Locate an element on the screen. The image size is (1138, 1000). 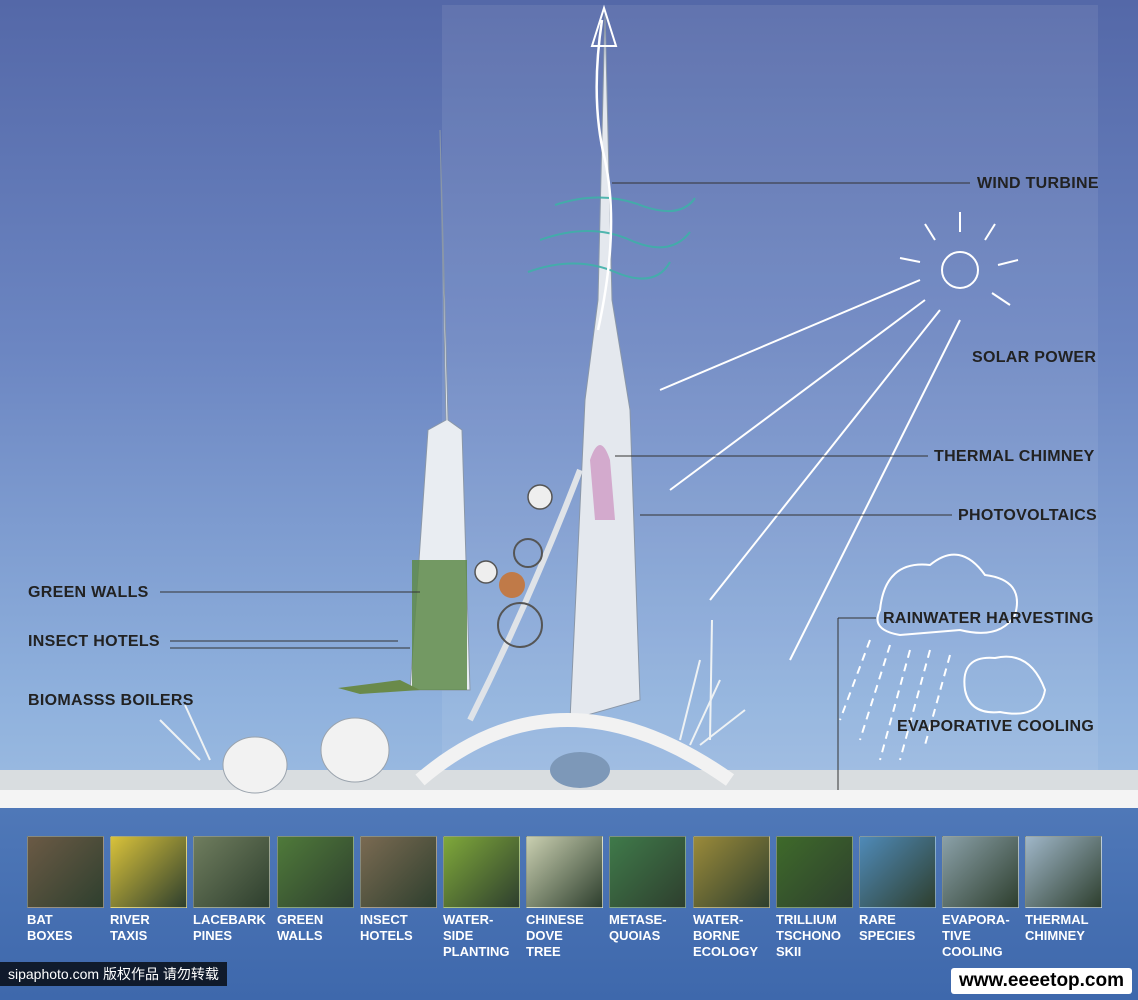
glass-dome is located at coordinates (580, 770).